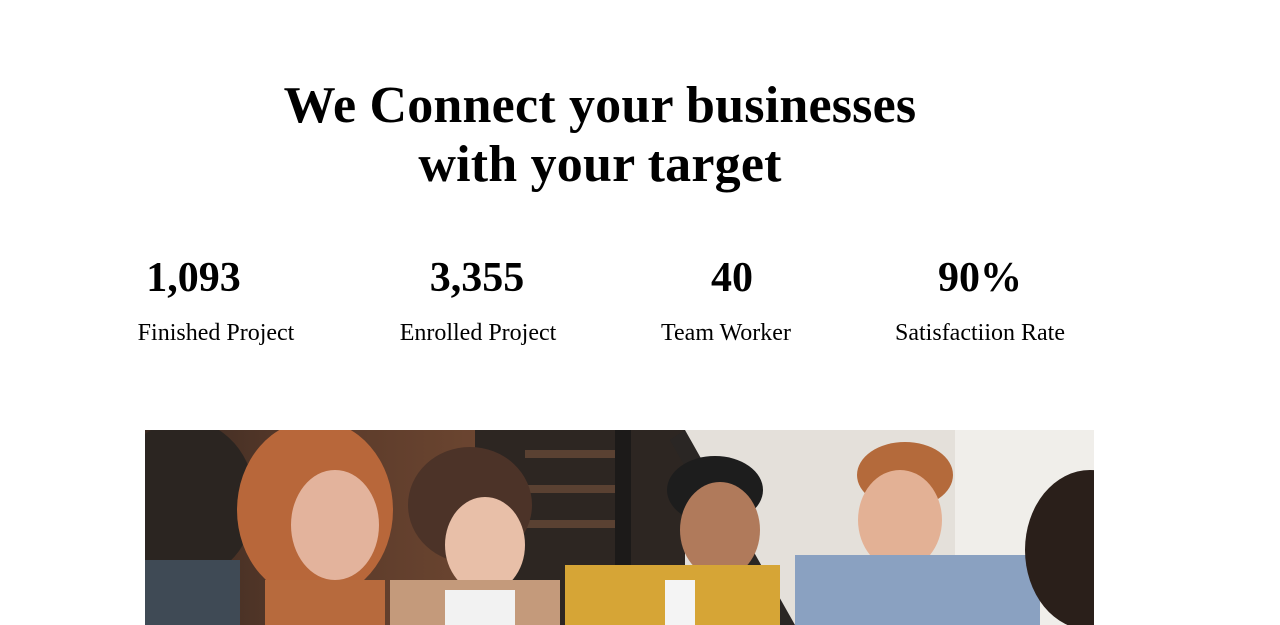 This screenshot has width=1280, height=625. Describe the element at coordinates (477, 278) in the screenshot. I see `stat-value: 3,355` at that location.